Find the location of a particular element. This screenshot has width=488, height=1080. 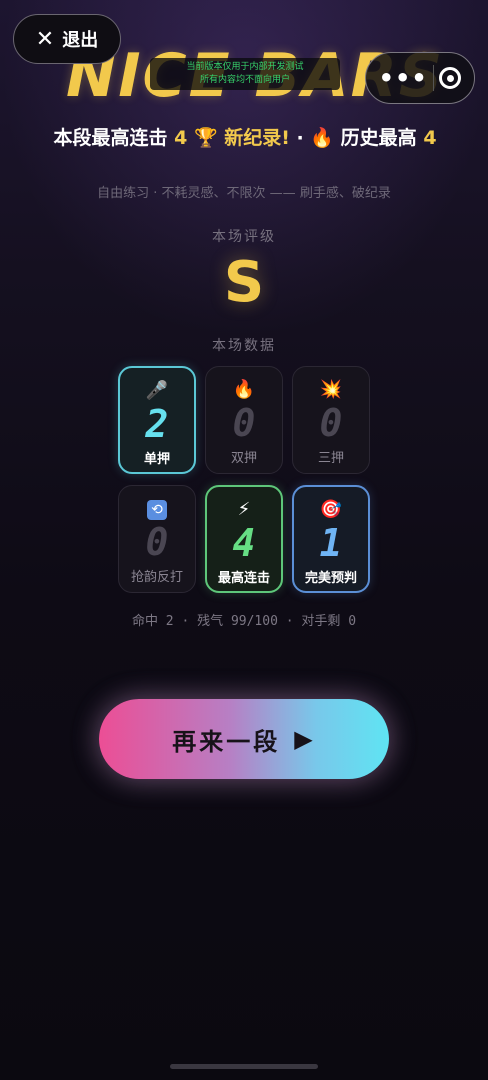

close-target-icon is located at coordinates (450, 78).